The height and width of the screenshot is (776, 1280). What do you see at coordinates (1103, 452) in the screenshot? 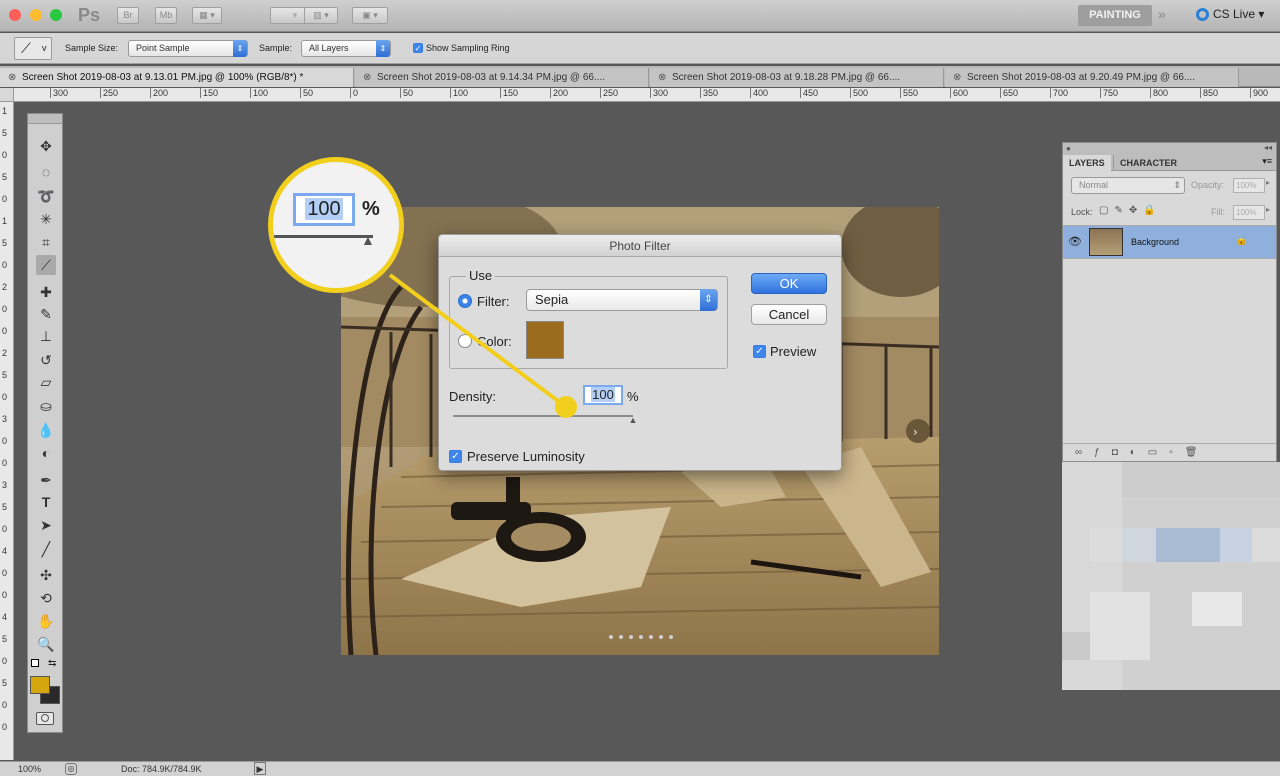
I see `layer-style-icon: ƒ` at bounding box center [1103, 452].